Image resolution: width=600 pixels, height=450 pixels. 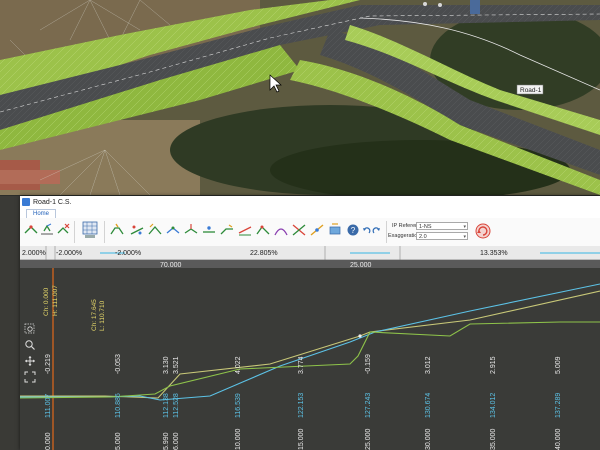 What do you see at coordinates (442, 226) in the screenshot?
I see `ip-reference-select: 1-NS ▾` at bounding box center [442, 226].